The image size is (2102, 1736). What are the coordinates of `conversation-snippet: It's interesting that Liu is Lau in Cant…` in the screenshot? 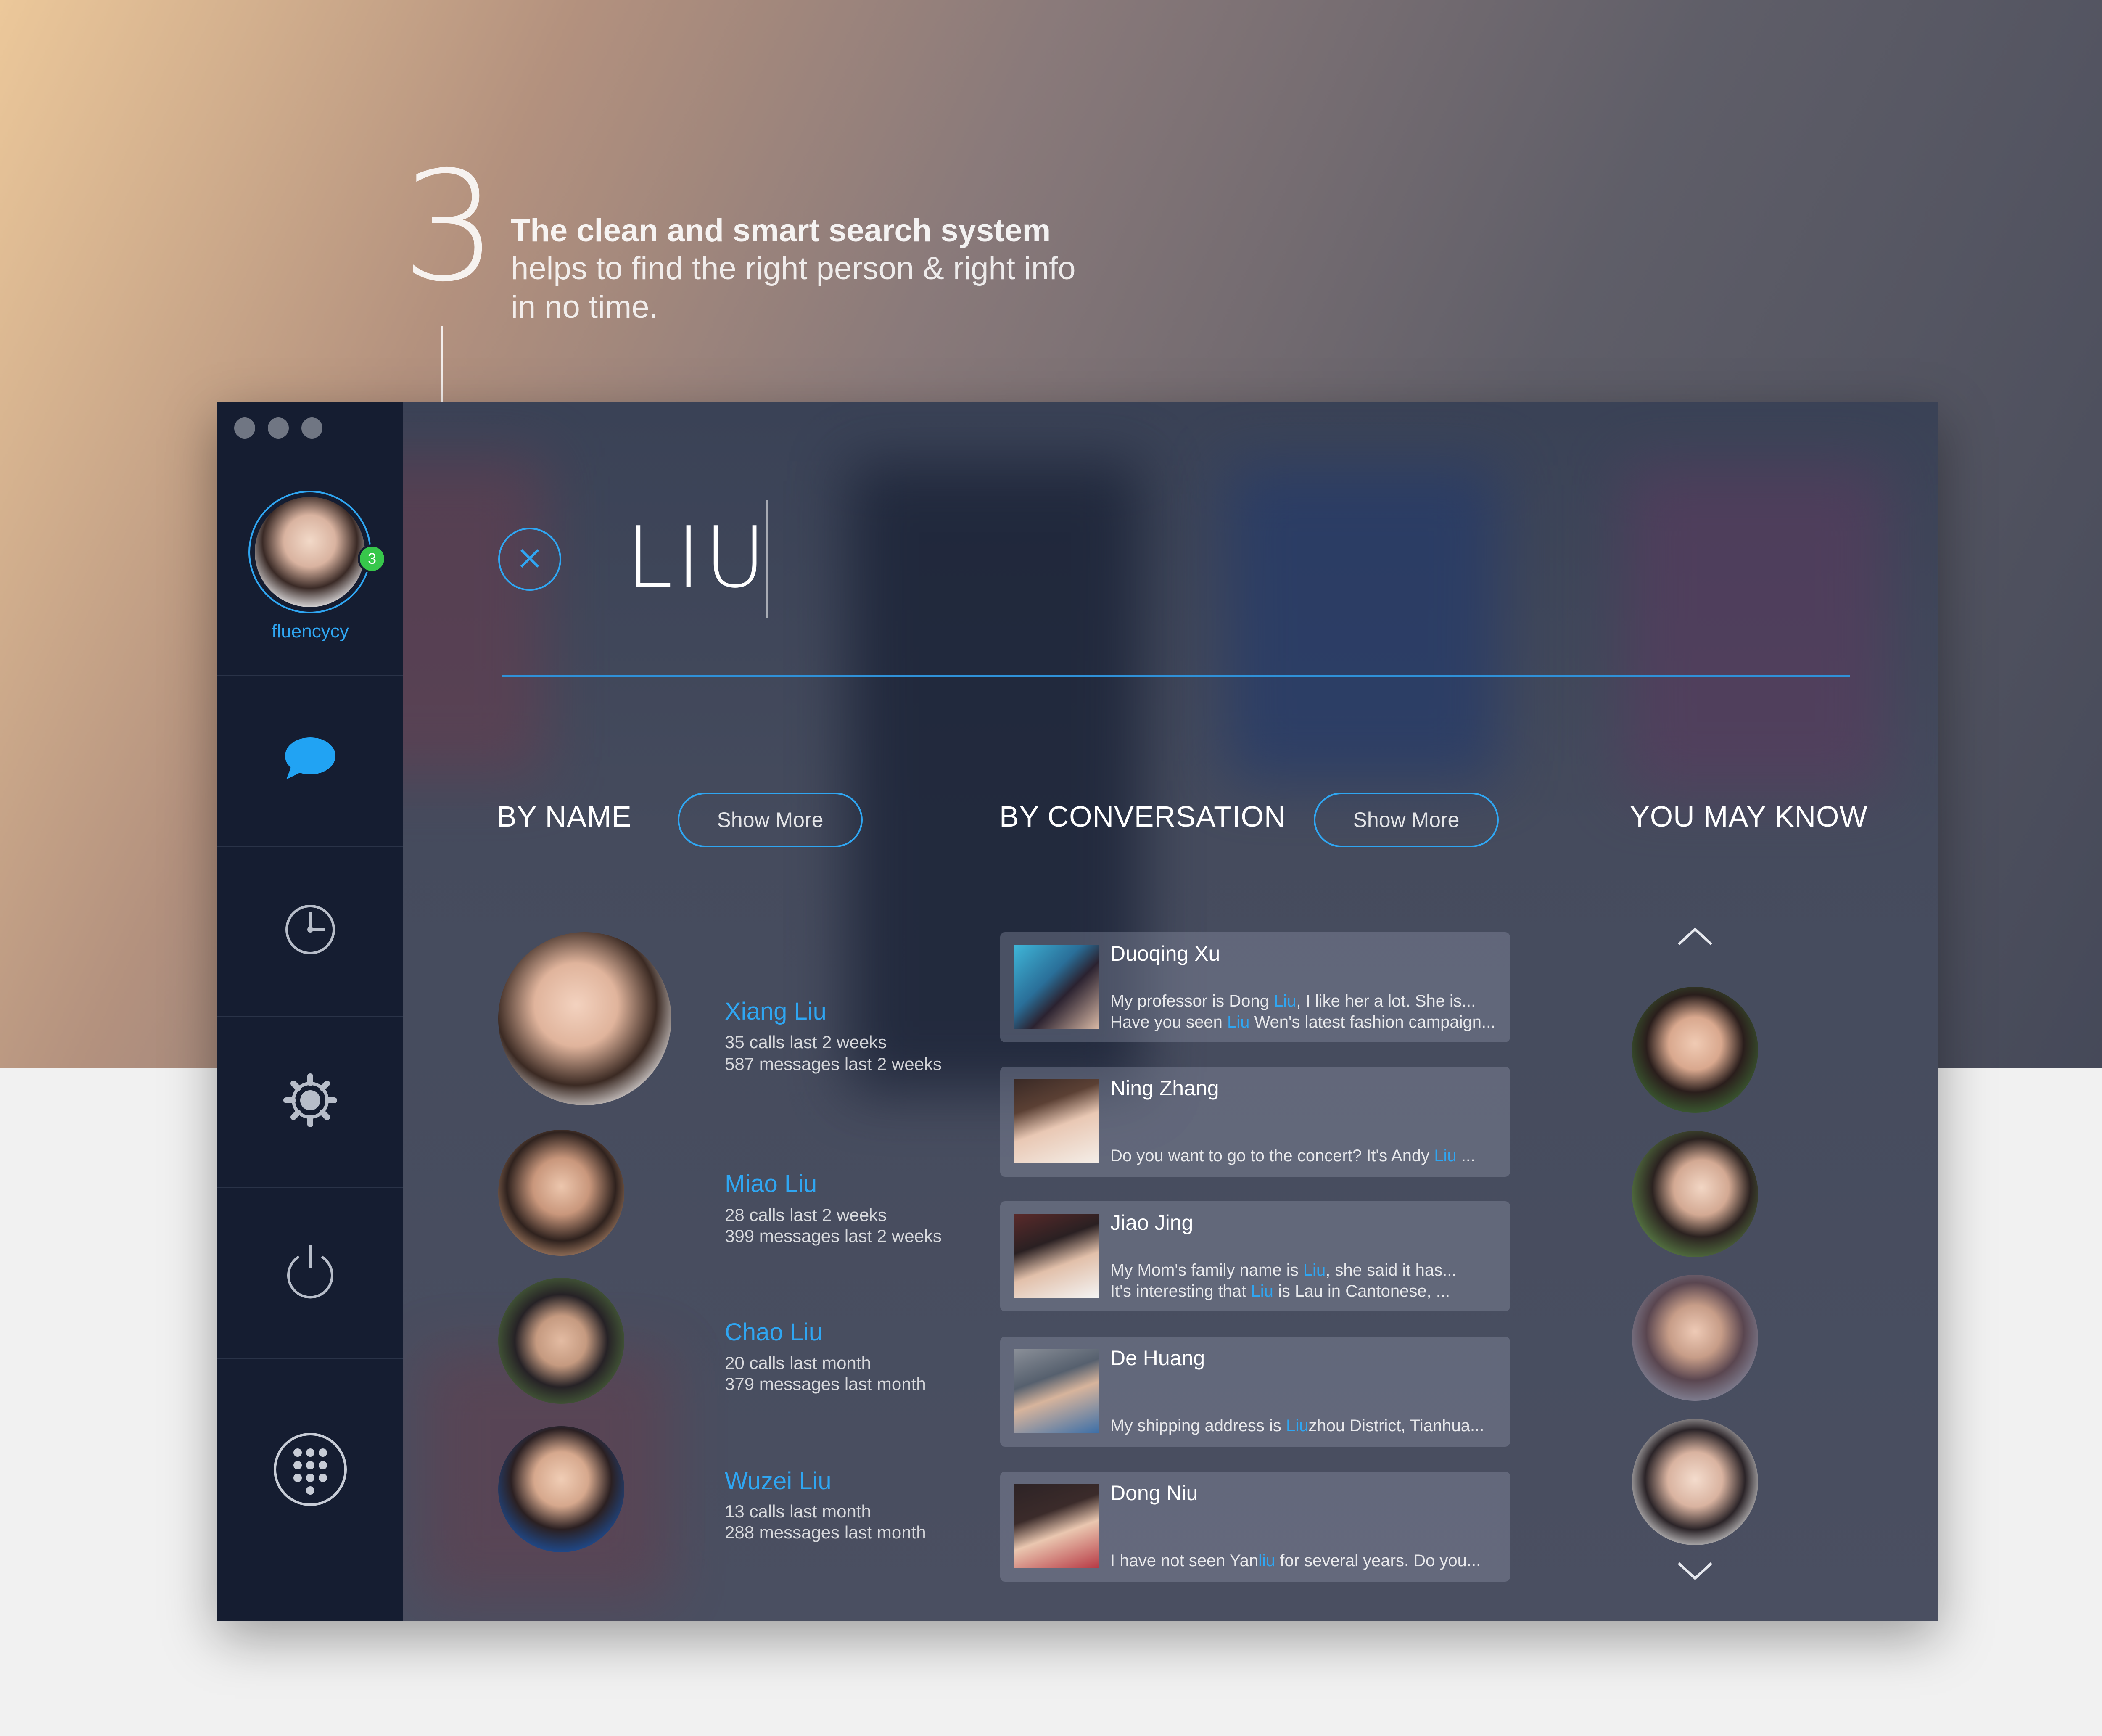 It's located at (1280, 1291).